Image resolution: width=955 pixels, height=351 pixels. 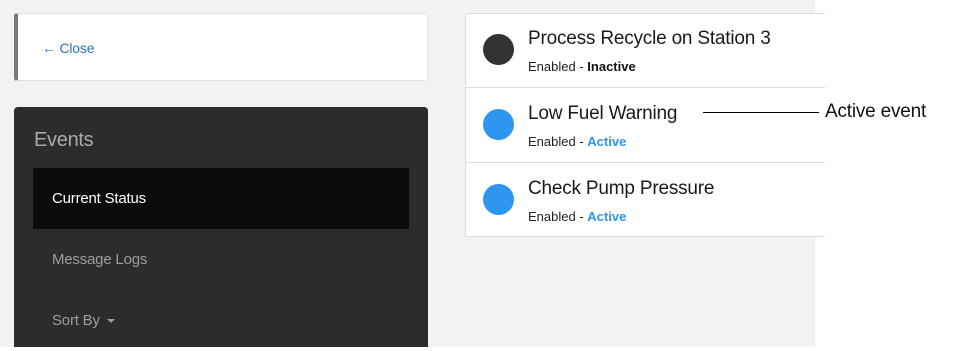 I want to click on event-name: Check Pump Pressure, so click(x=621, y=188).